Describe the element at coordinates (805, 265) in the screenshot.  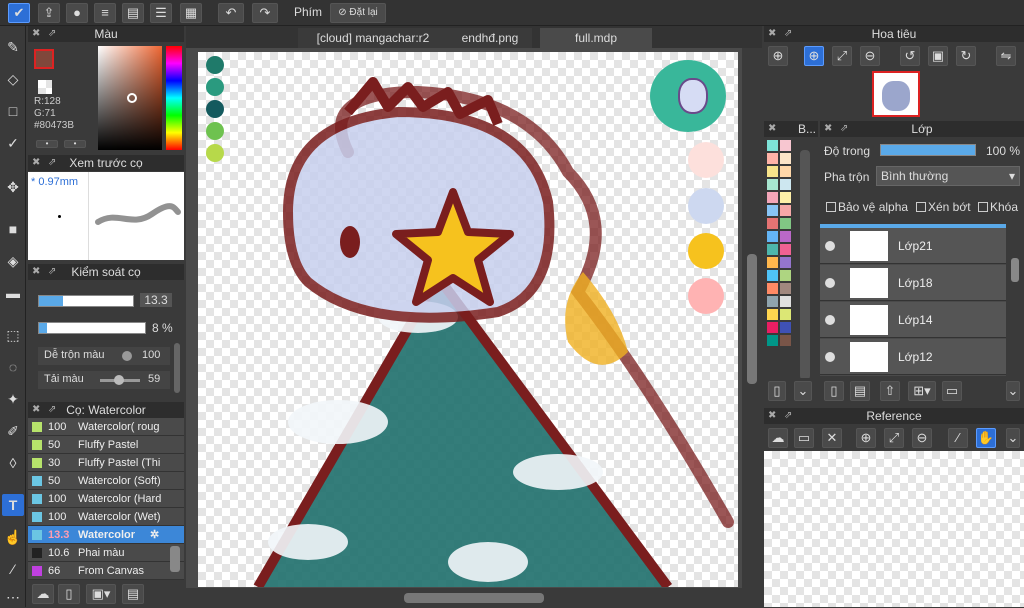
I see `palette-scrollbar` at that location.